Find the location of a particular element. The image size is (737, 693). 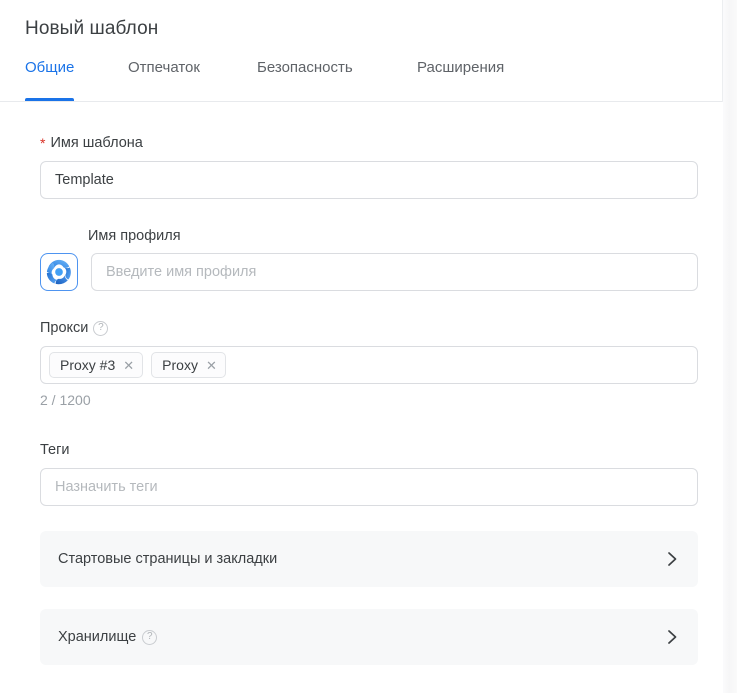

proxy-tag-label: Proxy is located at coordinates (180, 365).